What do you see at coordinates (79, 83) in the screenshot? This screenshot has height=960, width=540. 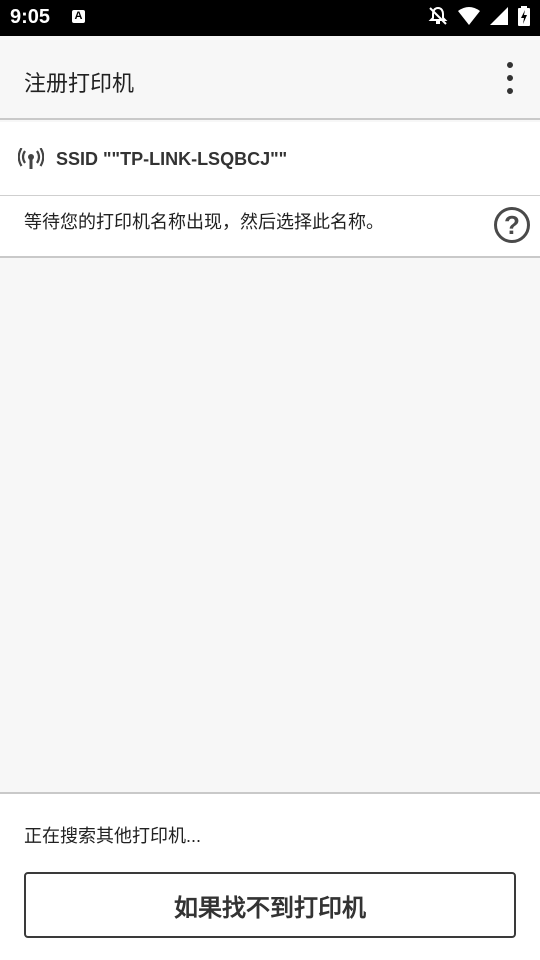 I see `page-title: 注册打印机` at bounding box center [79, 83].